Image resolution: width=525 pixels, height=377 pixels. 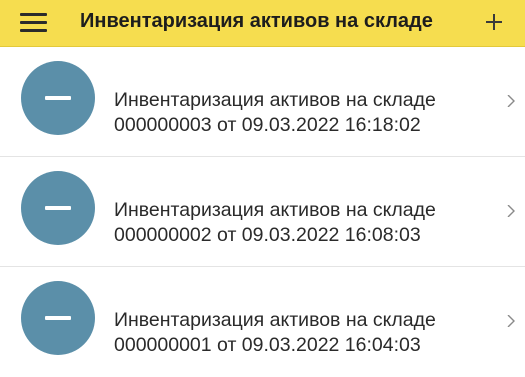 What do you see at coordinates (494, 22) in the screenshot?
I see `plus-icon` at bounding box center [494, 22].